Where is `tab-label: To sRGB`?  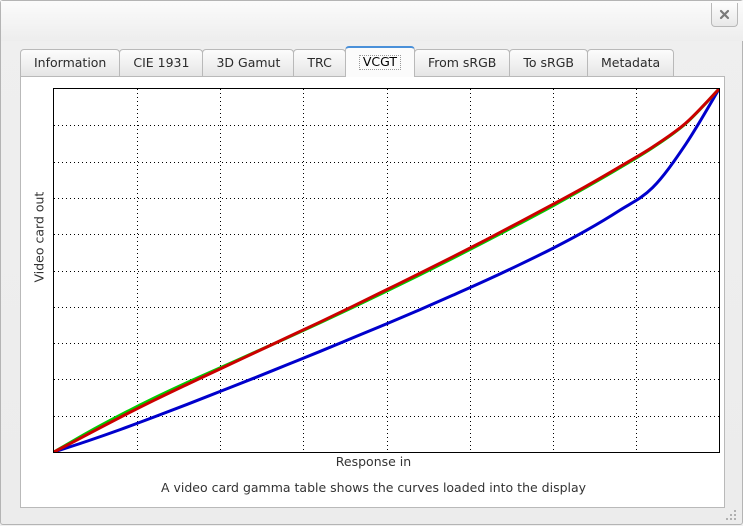 tab-label: To sRGB is located at coordinates (548, 63).